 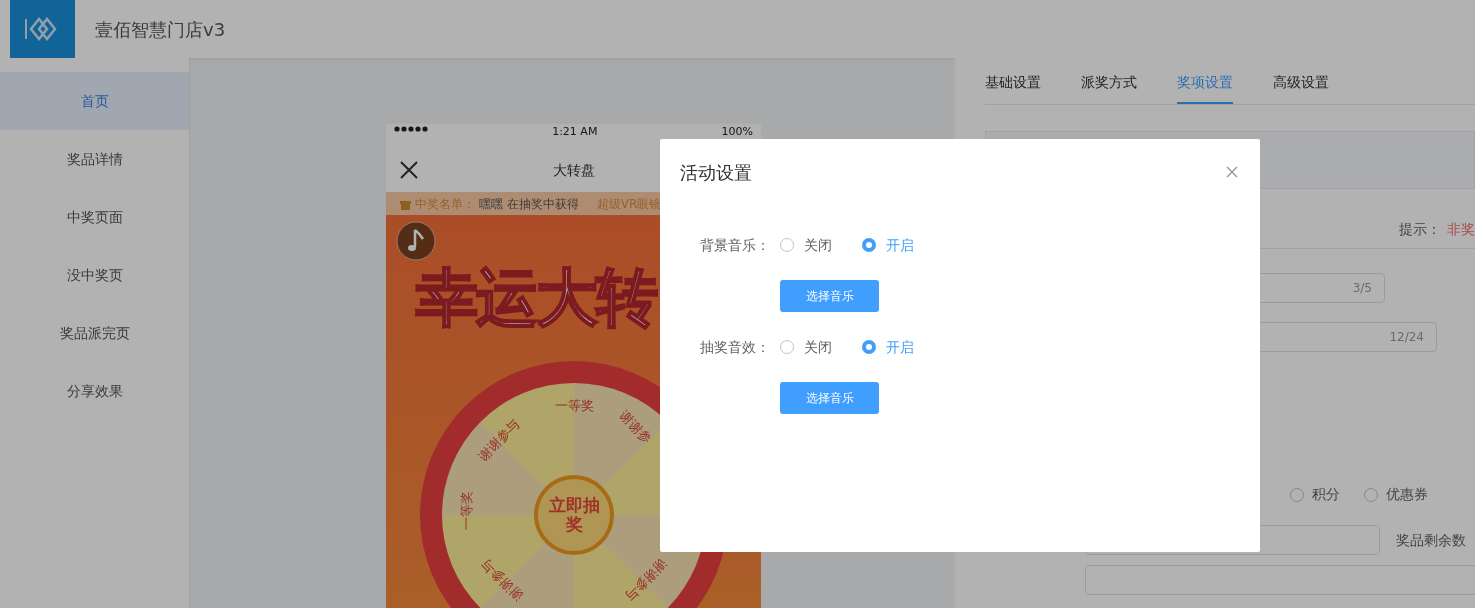 What do you see at coordinates (575, 131) in the screenshot?
I see `status-time: 1:21 AM` at bounding box center [575, 131].